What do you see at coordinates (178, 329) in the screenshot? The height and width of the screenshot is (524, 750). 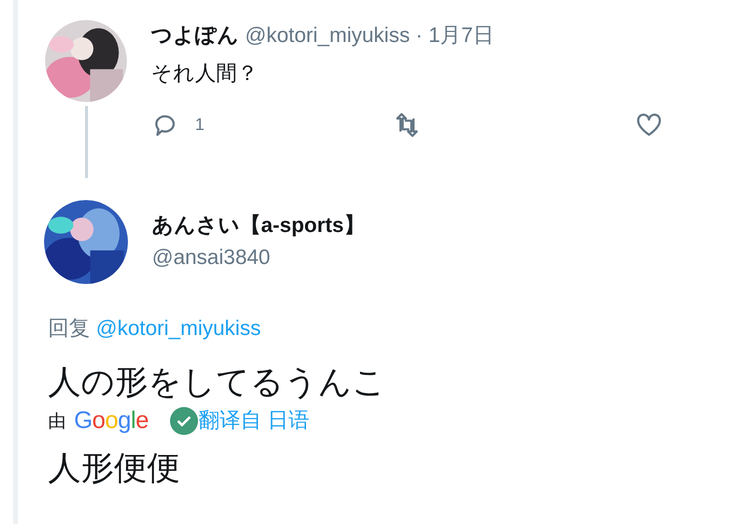 I see `mention-link: @kotori_miyukiss` at bounding box center [178, 329].